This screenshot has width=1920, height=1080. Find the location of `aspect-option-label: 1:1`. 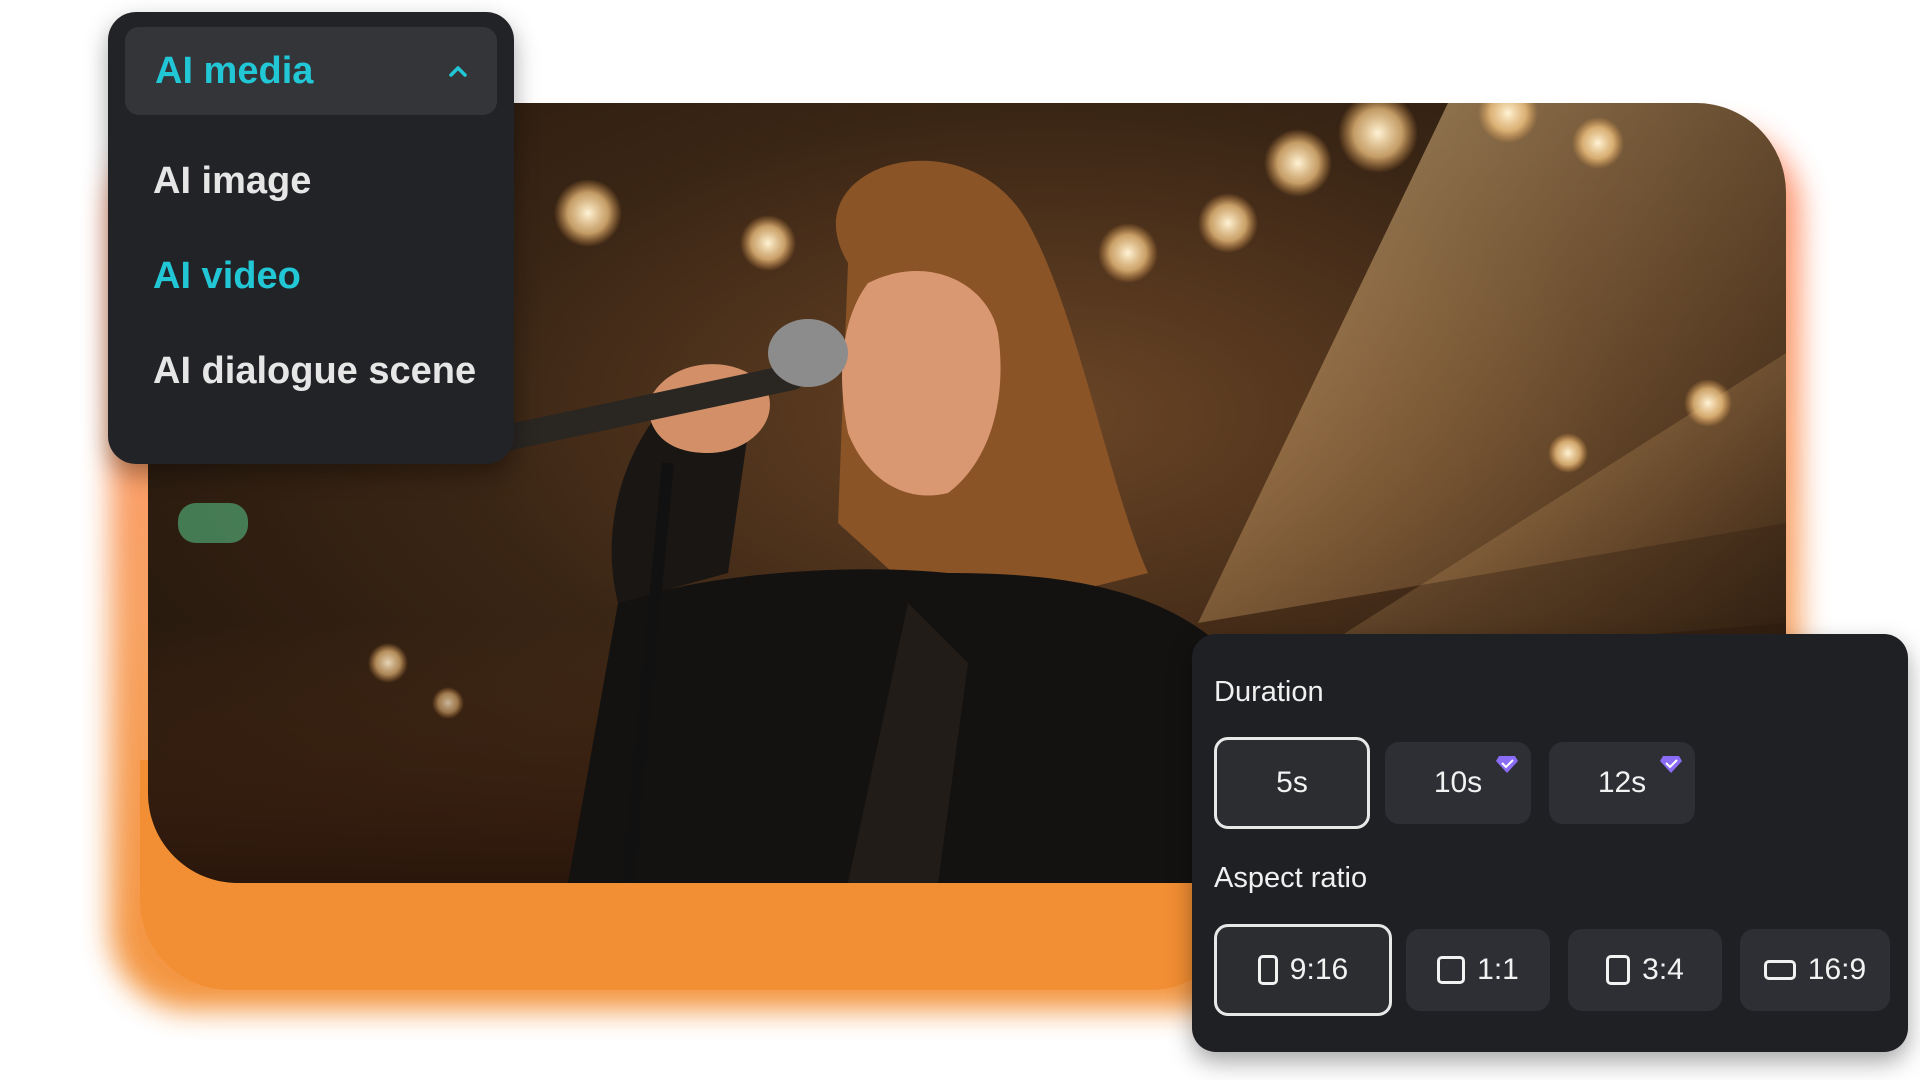

aspect-option-label: 1:1 is located at coordinates (1498, 969).